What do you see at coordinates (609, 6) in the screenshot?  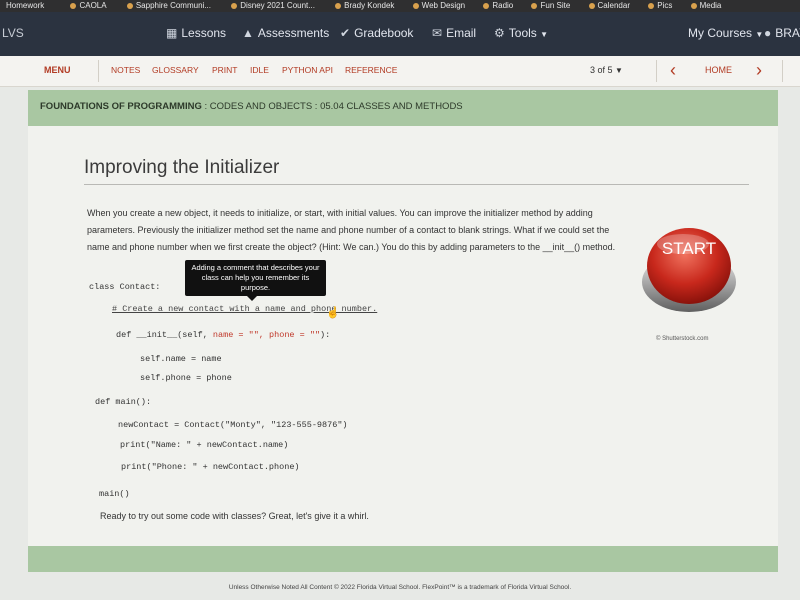 I see `bookmark-calendar: Calendar` at bounding box center [609, 6].